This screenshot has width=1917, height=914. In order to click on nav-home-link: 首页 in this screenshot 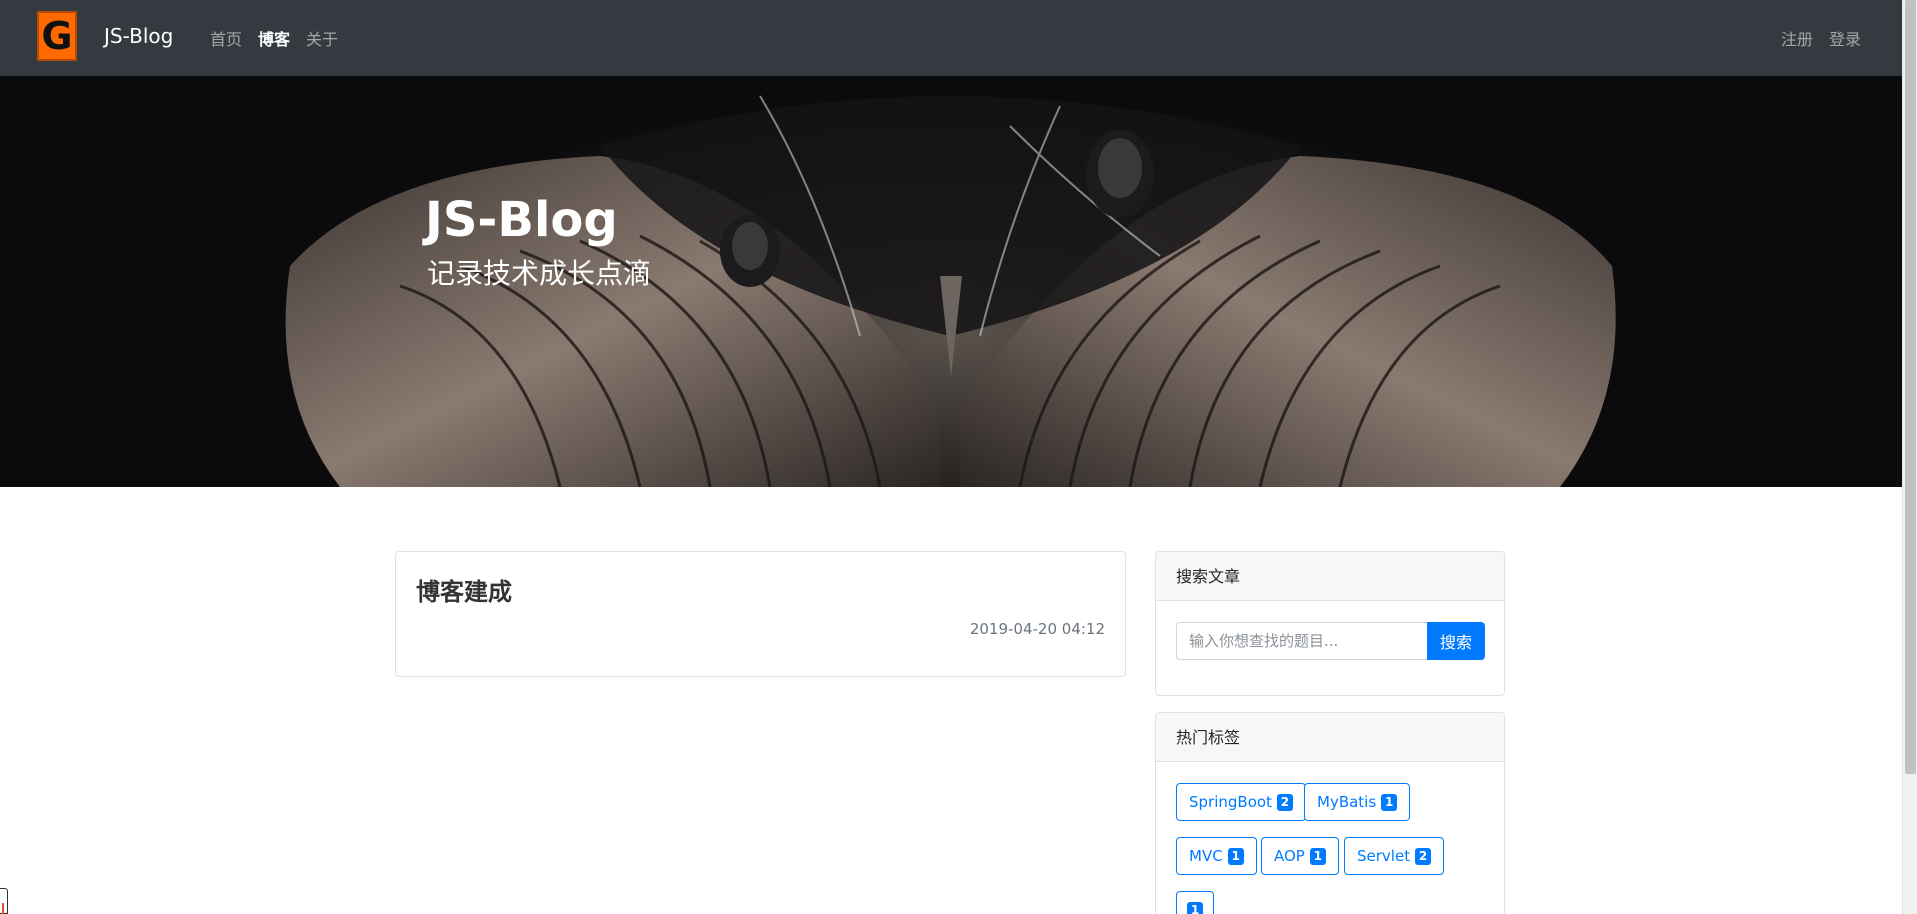, I will do `click(226, 38)`.